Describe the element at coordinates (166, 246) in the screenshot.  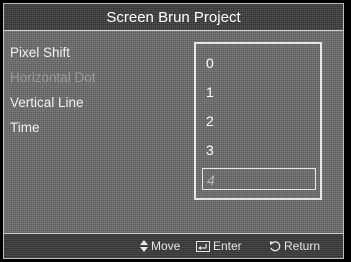
I see `move-label: Move` at that location.